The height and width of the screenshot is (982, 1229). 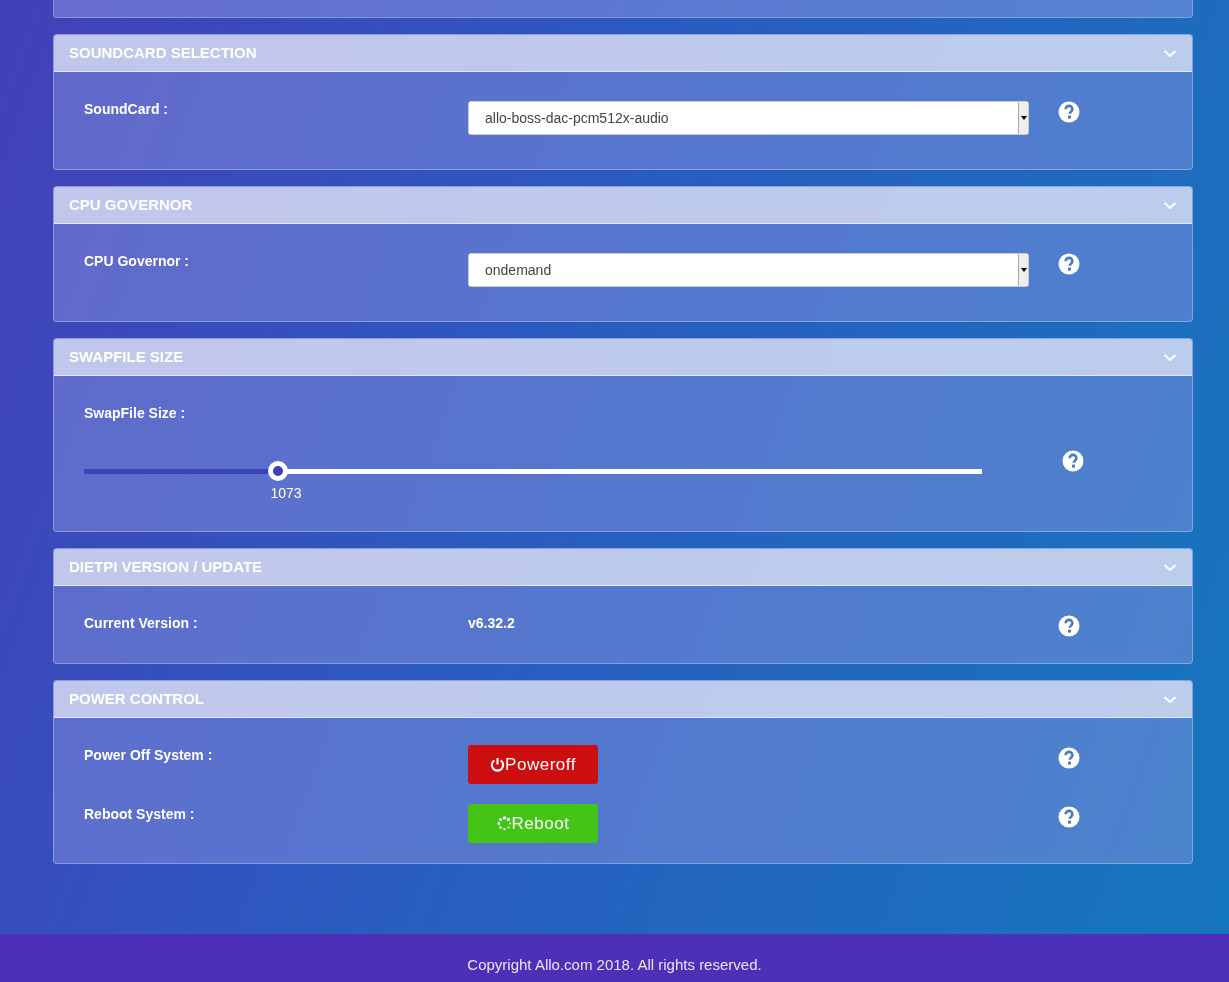 What do you see at coordinates (277, 471) in the screenshot?
I see `slider-thumb` at bounding box center [277, 471].